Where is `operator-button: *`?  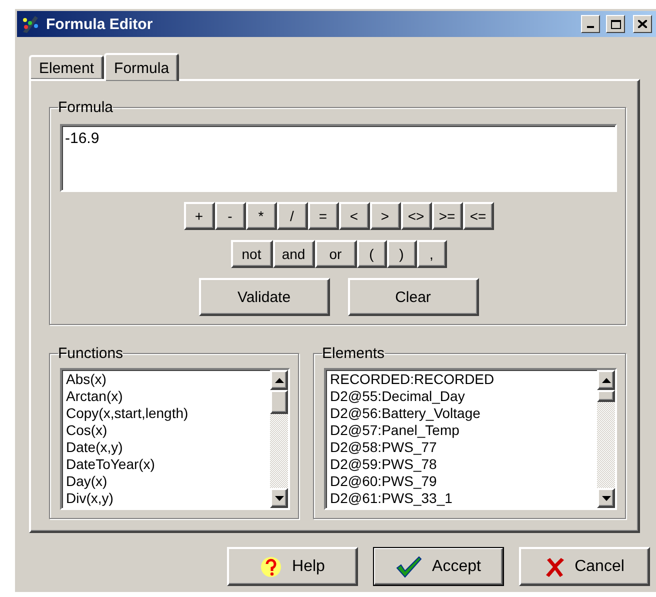 operator-button: * is located at coordinates (261, 216).